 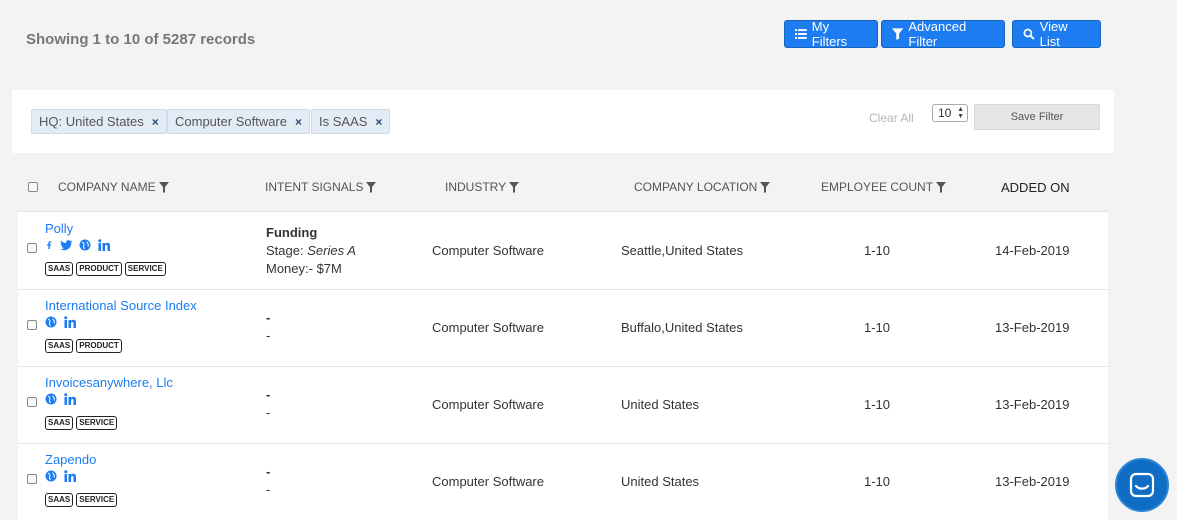 I want to click on filter-chip-label: Computer Software, so click(x=231, y=121).